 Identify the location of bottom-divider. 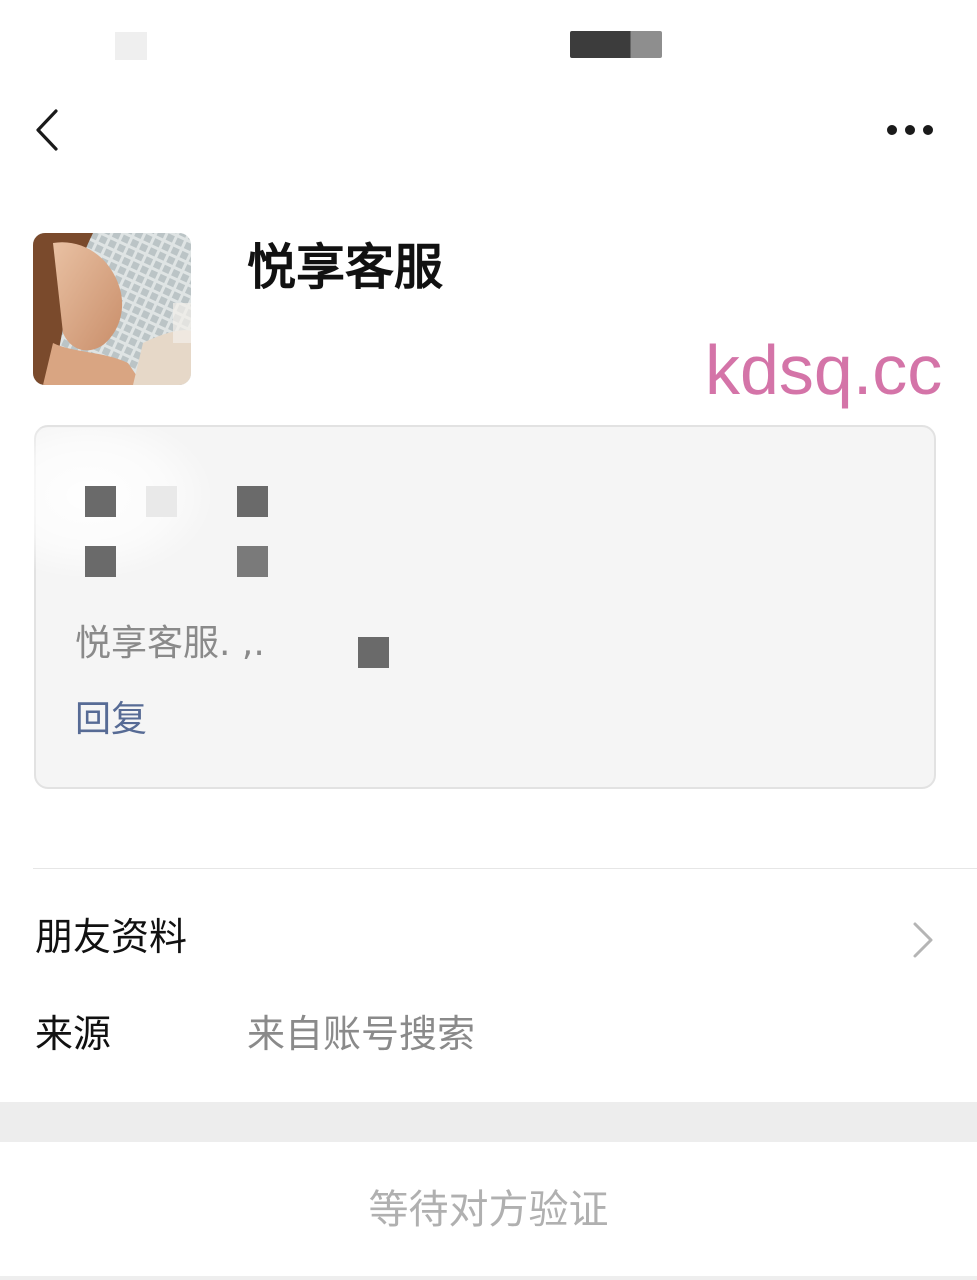
(488, 1278).